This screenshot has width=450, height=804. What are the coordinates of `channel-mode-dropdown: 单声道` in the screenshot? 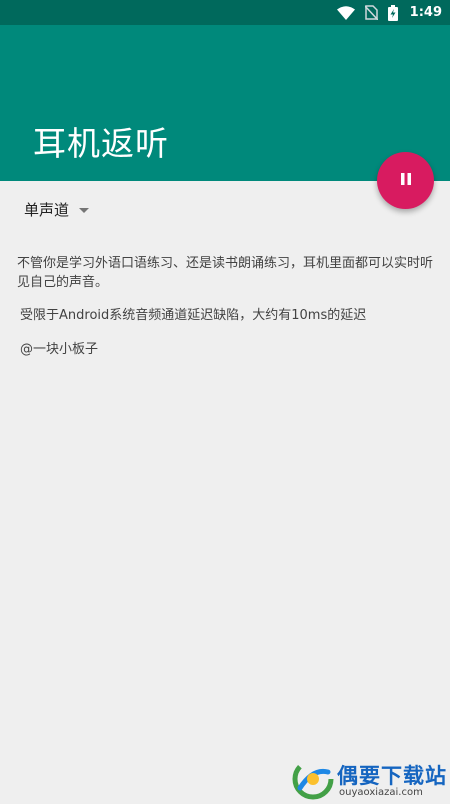 It's located at (57, 209).